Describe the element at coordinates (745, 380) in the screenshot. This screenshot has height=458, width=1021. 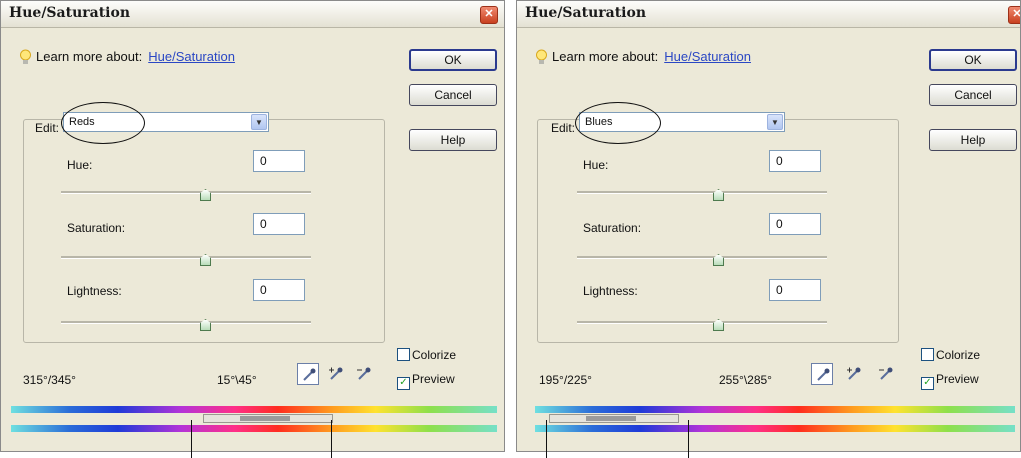
I see `range-right-degrees: 255°\285°` at that location.